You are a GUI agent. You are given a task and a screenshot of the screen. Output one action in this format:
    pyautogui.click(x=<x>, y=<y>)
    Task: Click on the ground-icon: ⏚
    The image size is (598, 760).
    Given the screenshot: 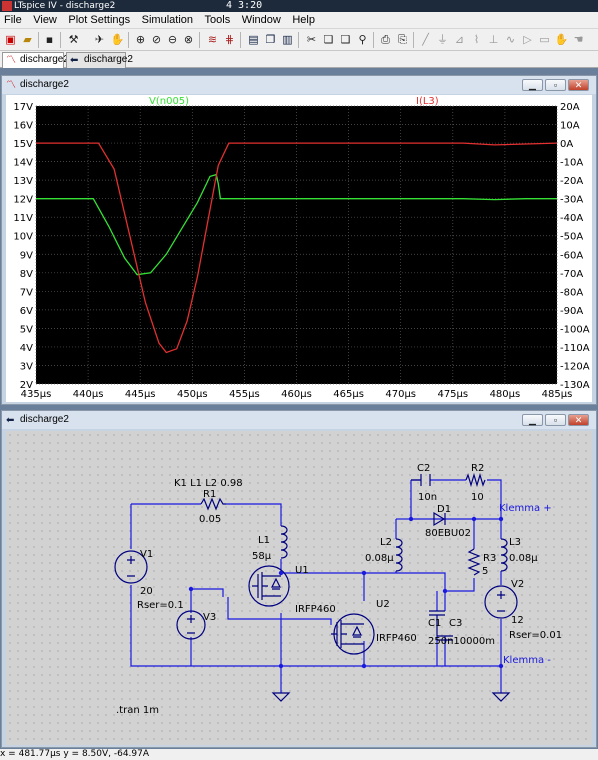 What is the action you would take?
    pyautogui.click(x=442, y=39)
    